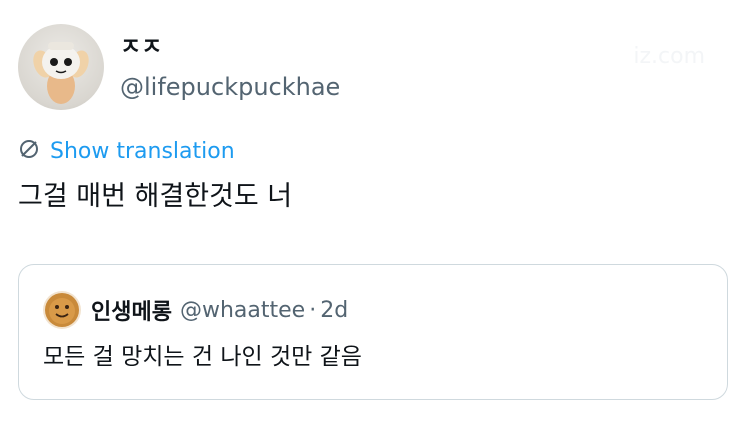 This screenshot has height=434, width=735. Describe the element at coordinates (142, 151) in the screenshot. I see `show-translation-label: Show translation` at that location.